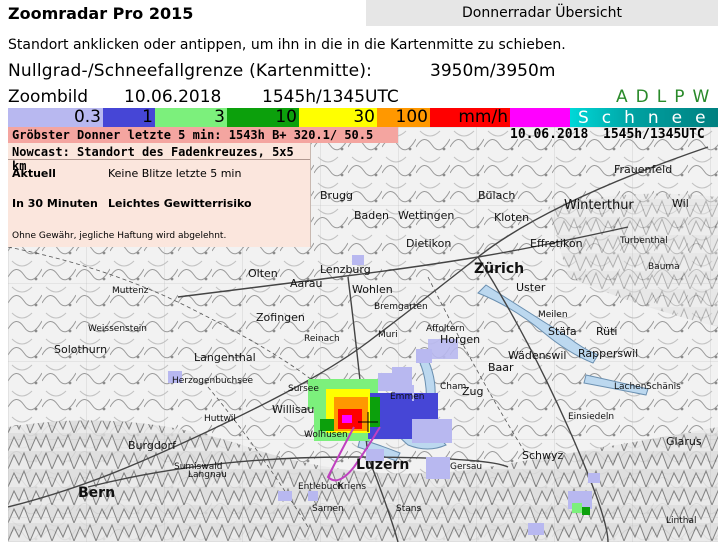 Image resolution: width=726 pixels, height=542 pixels. I want to click on overview-button: Donnerradar Übersicht, so click(542, 13).